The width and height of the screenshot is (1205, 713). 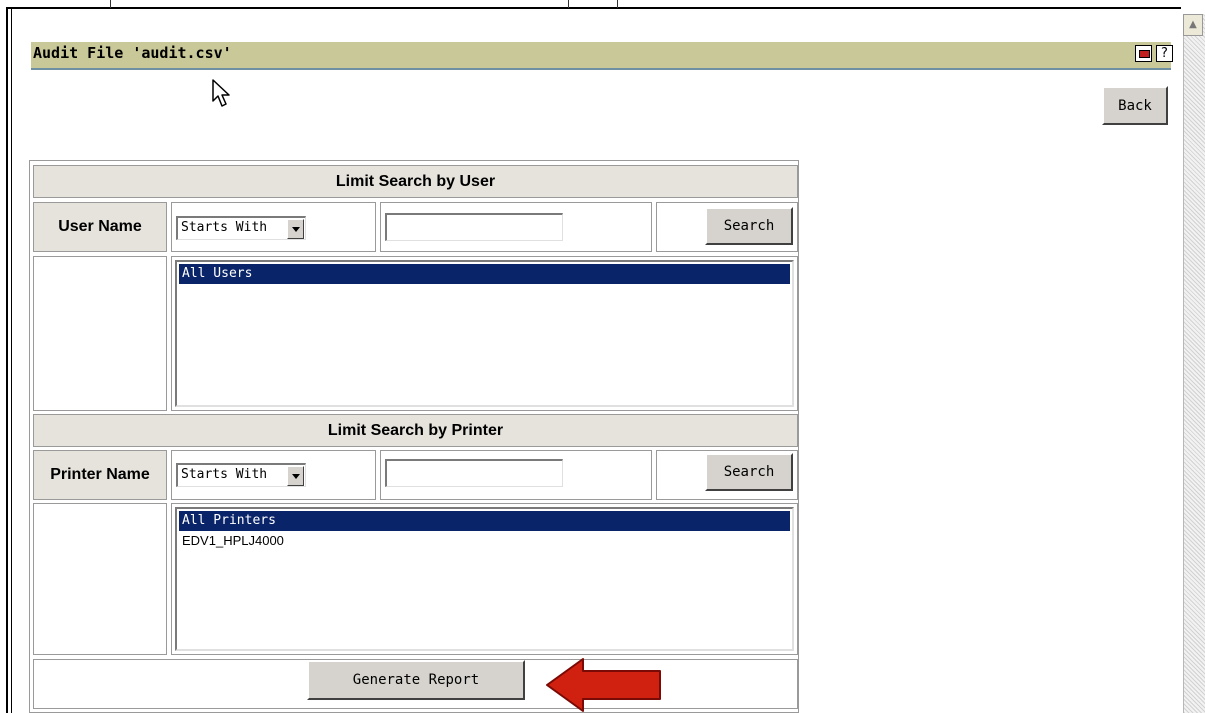 I want to click on user-search-input, so click(x=474, y=227).